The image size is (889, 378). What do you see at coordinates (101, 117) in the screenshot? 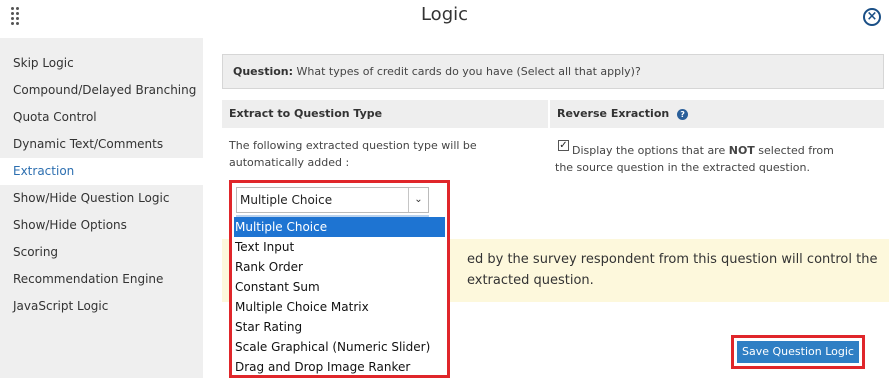
I see `sidebar-item-quota-control: Quota Control` at bounding box center [101, 117].